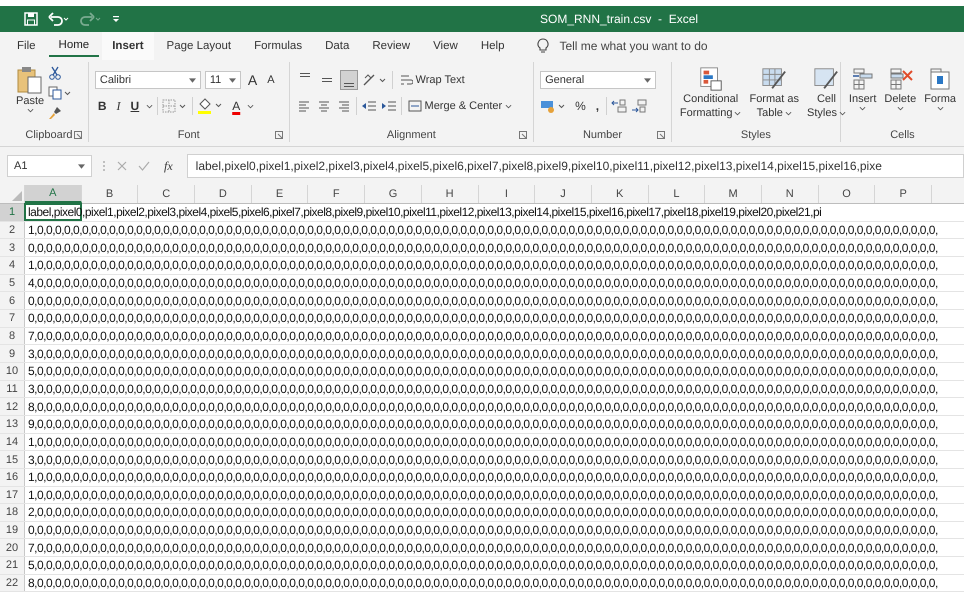 Image resolution: width=964 pixels, height=602 pixels. What do you see at coordinates (337, 194) in the screenshot?
I see `column-header: F` at bounding box center [337, 194].